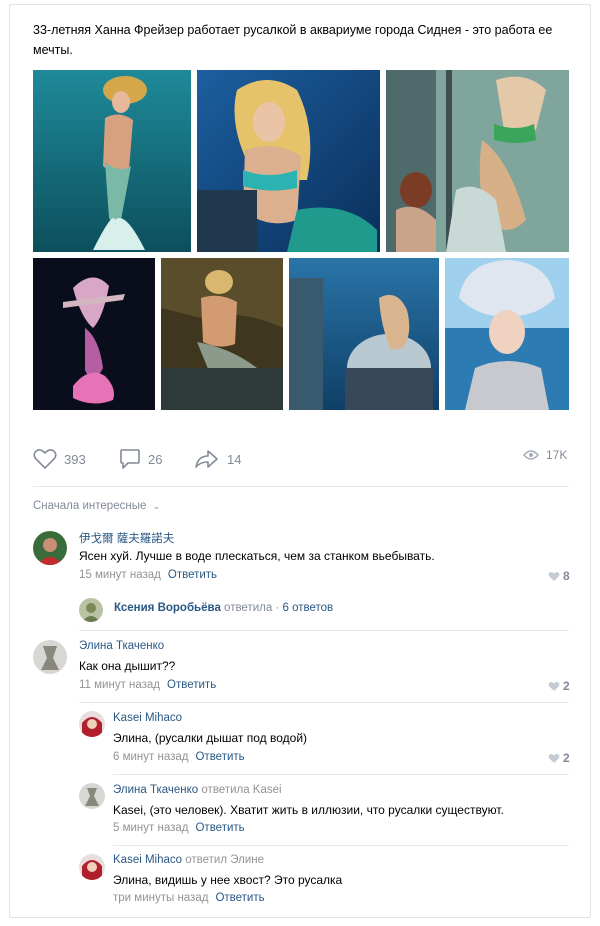  I want to click on replies-thread-link: Ксения Воробьёва ответила · 6 ответов, so click(223, 608).